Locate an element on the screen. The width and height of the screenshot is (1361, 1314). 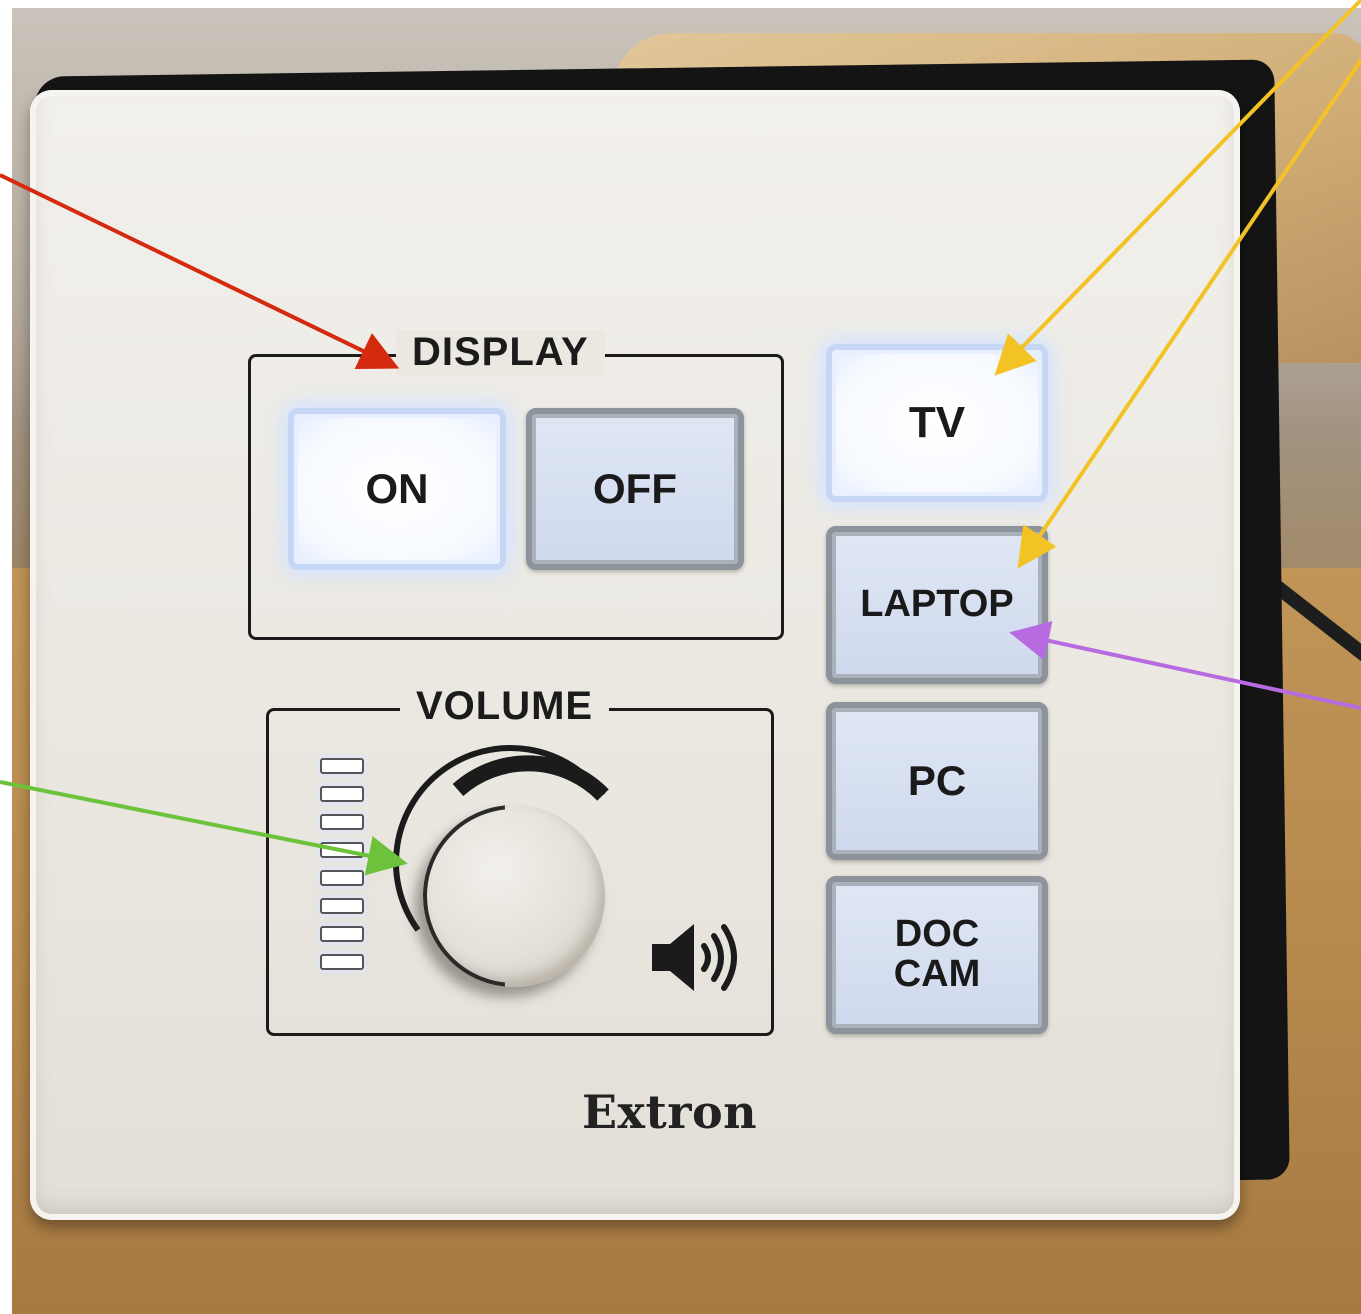
volume-group-label: VOLUME is located at coordinates (505, 706).